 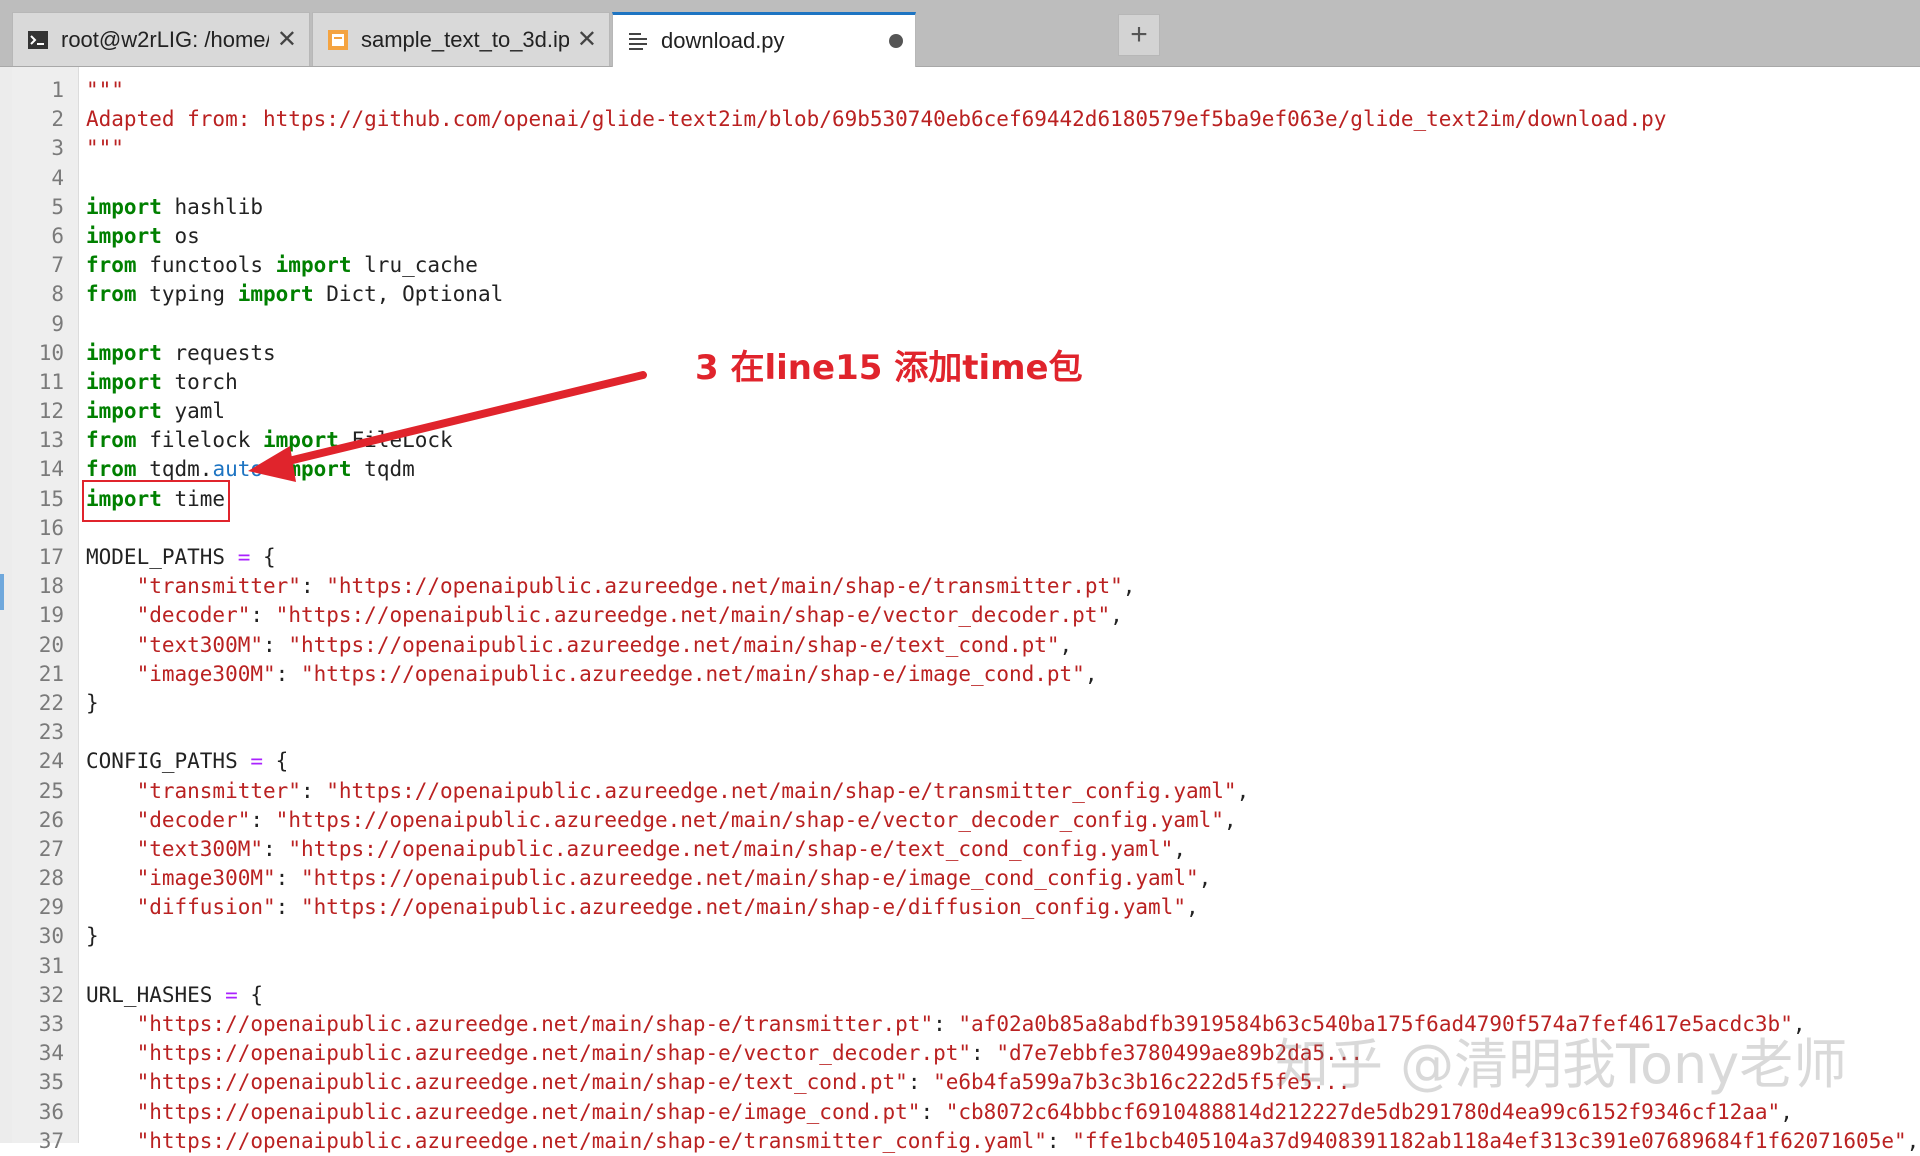 What do you see at coordinates (960, 90) in the screenshot?
I see `code-line: 1 """` at bounding box center [960, 90].